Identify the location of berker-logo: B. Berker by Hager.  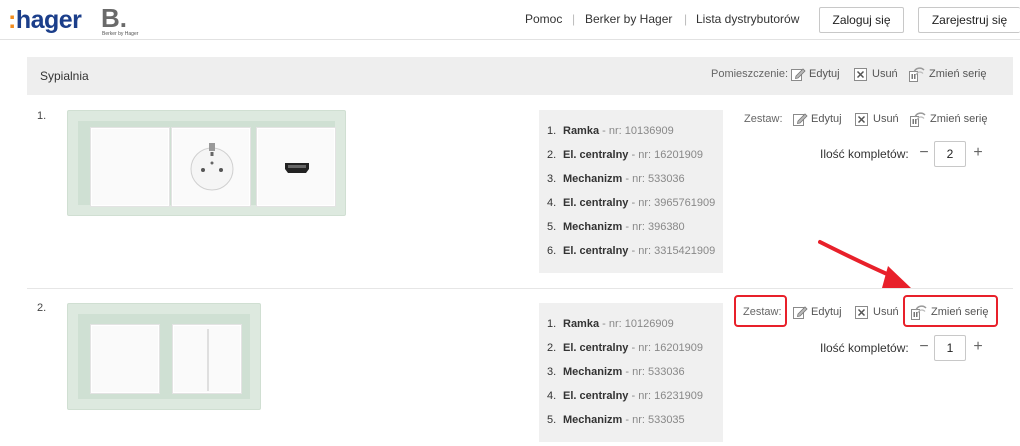
(127, 21).